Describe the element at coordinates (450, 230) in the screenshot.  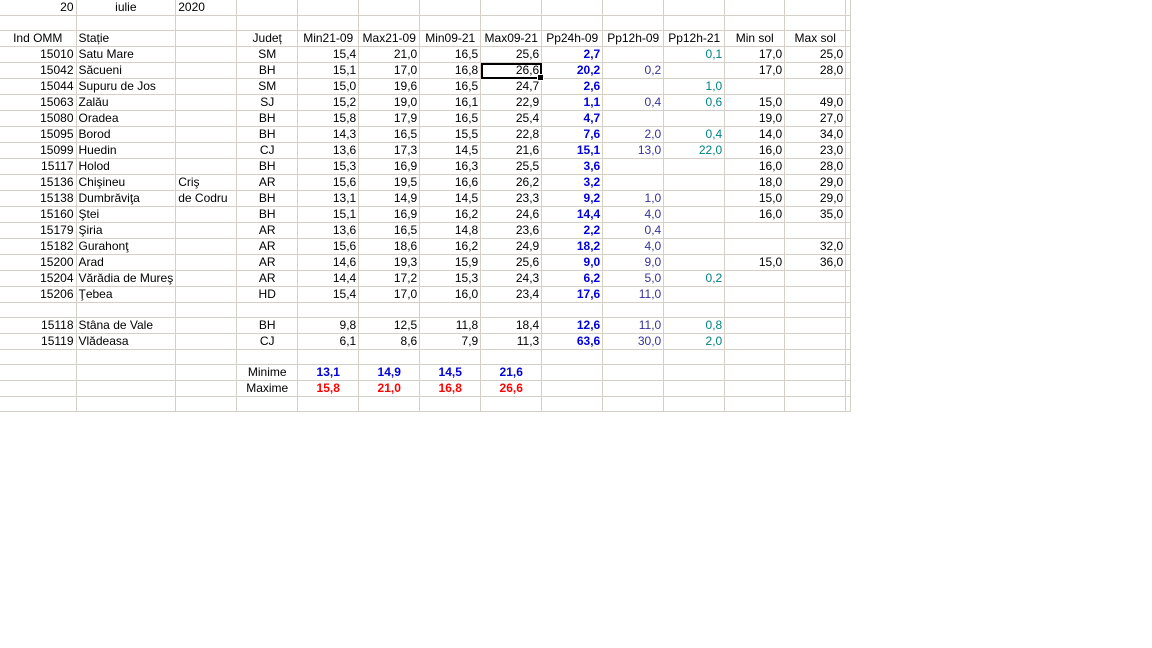
I see `station-cell: 14,8` at that location.